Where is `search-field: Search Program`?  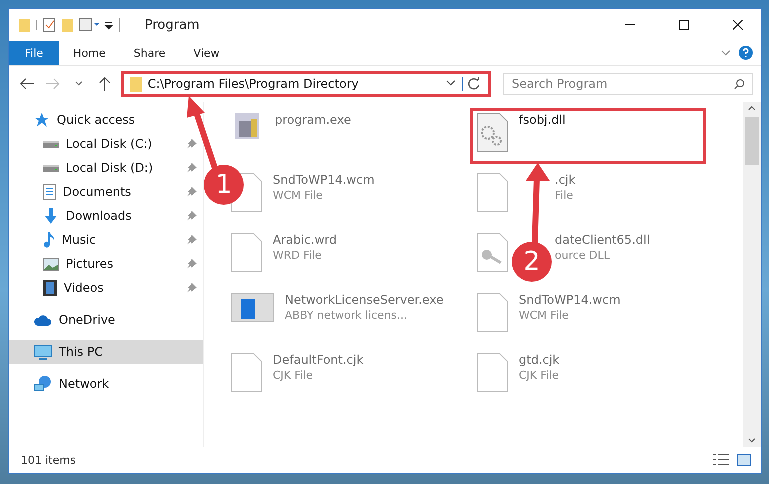 search-field: Search Program is located at coordinates (628, 84).